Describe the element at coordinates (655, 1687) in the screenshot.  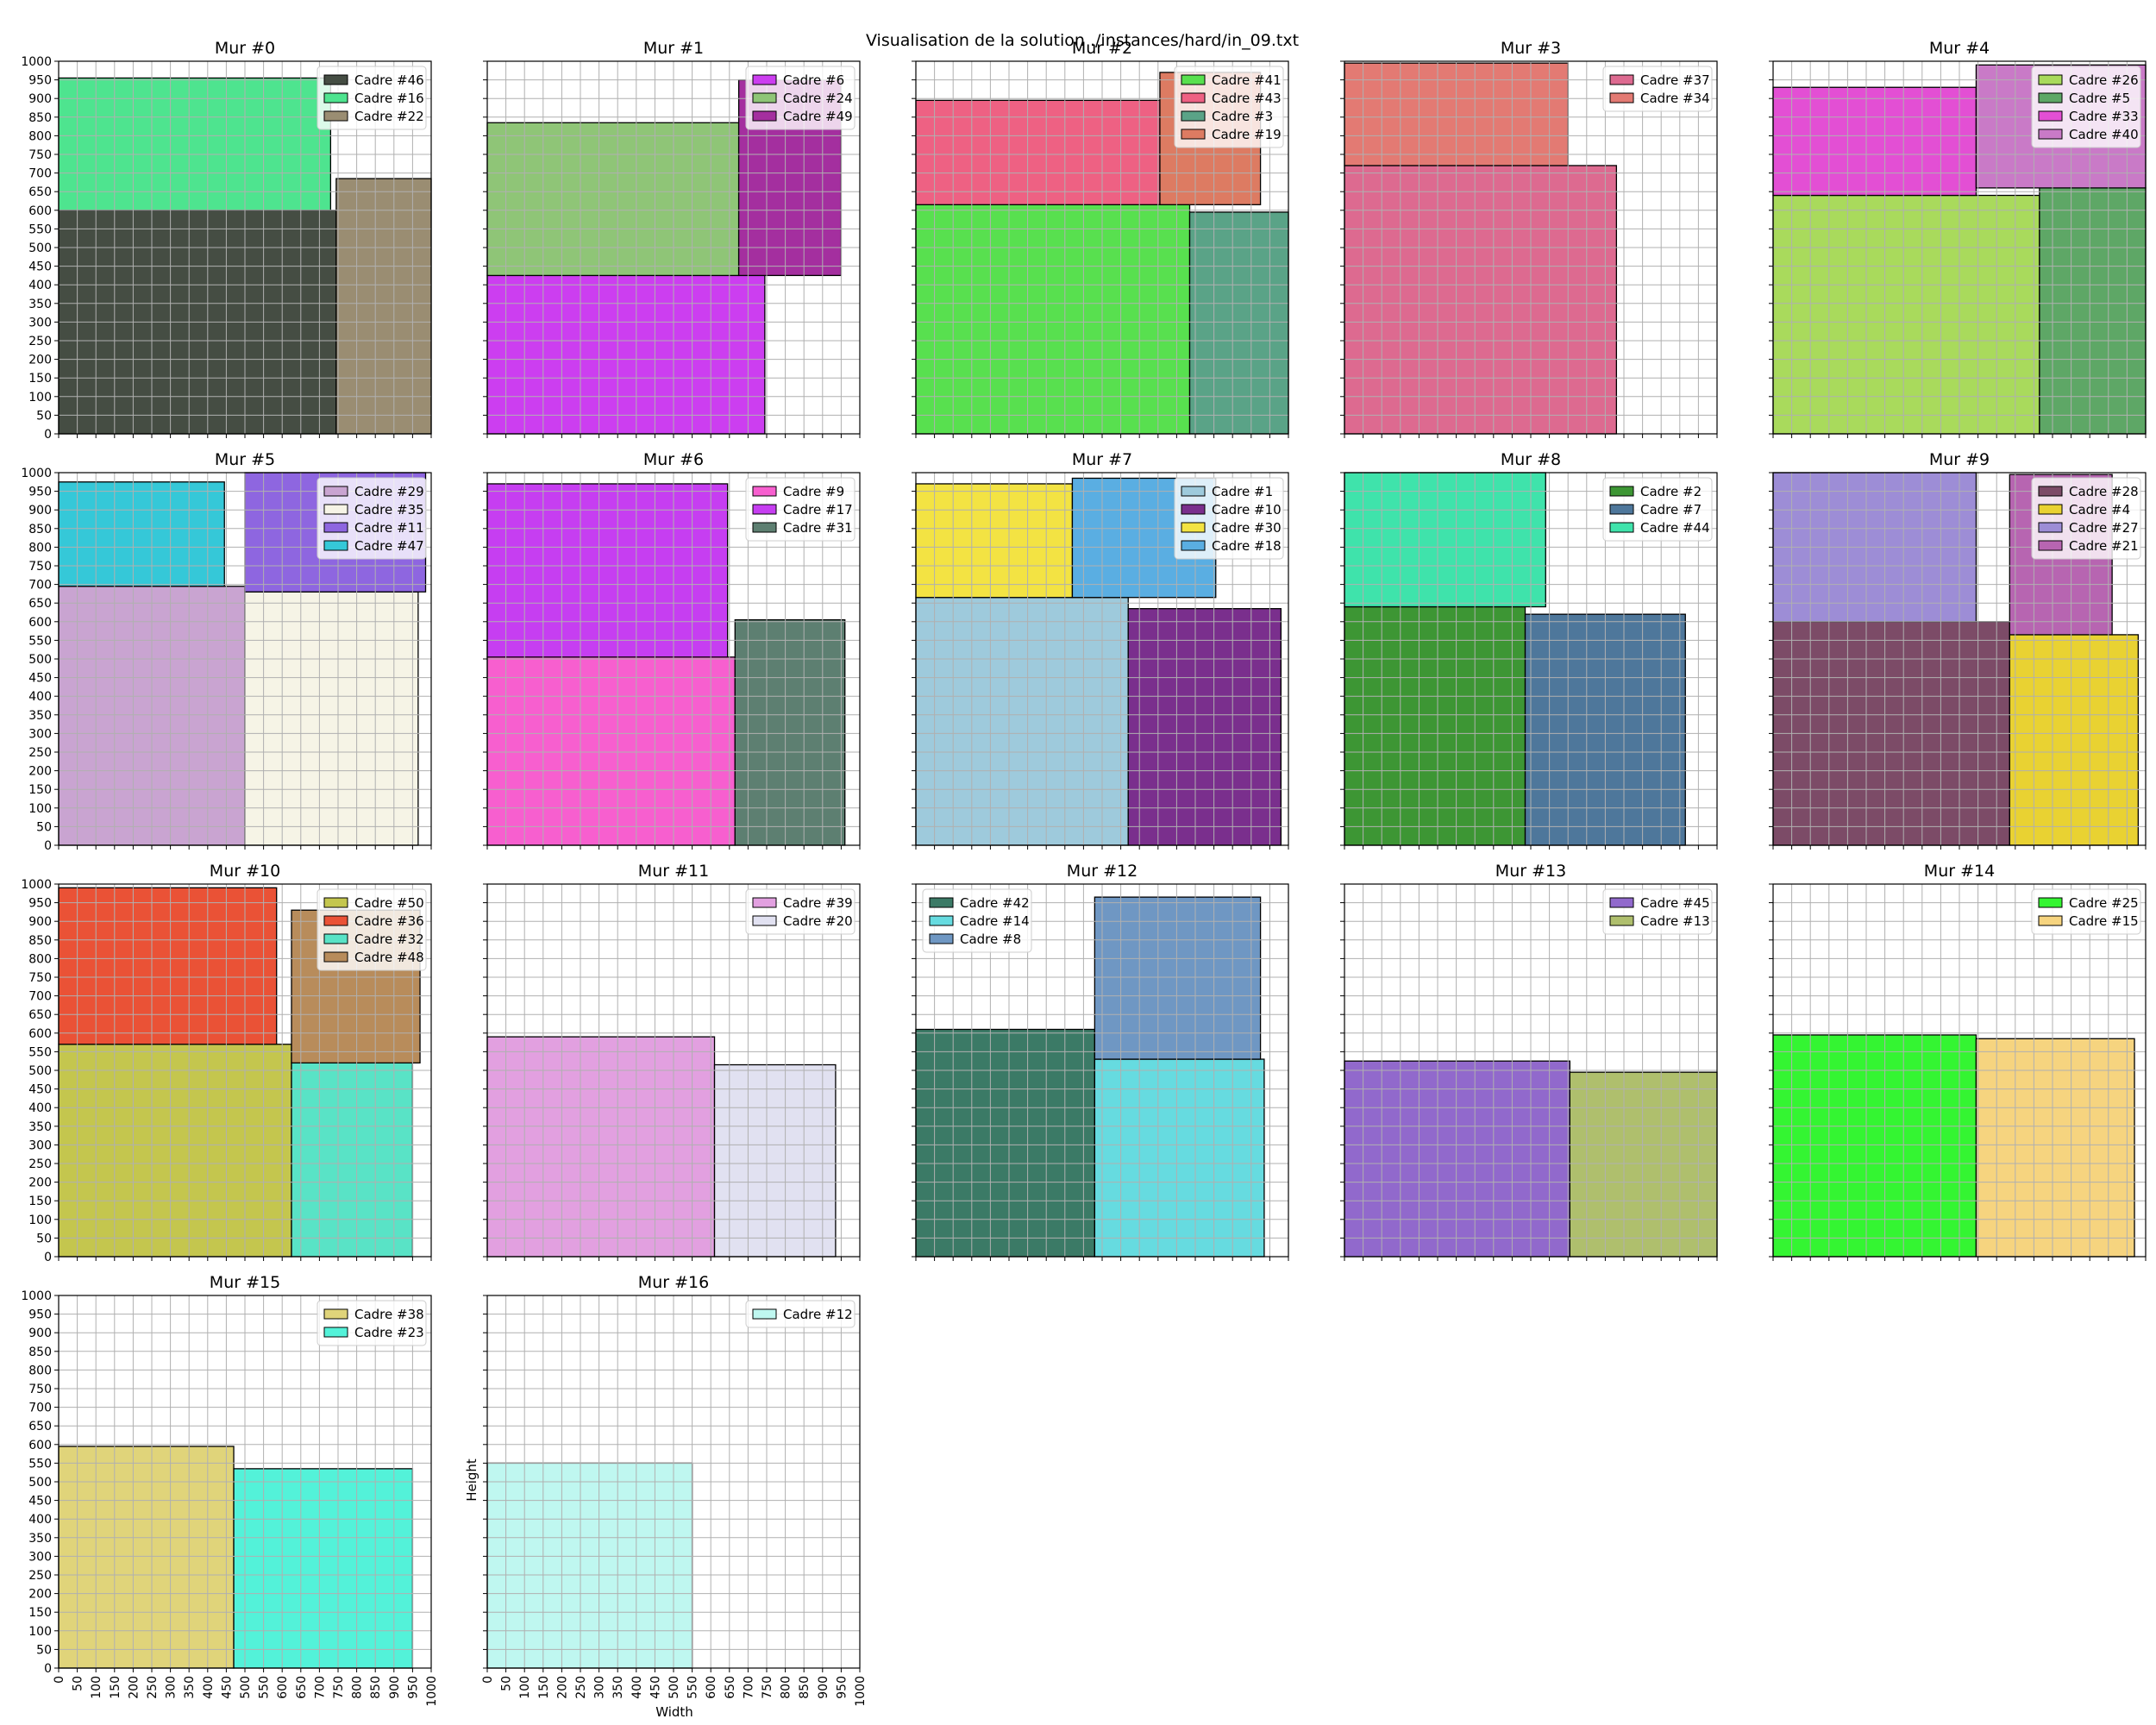
I see `x-tick-label: 450` at that location.